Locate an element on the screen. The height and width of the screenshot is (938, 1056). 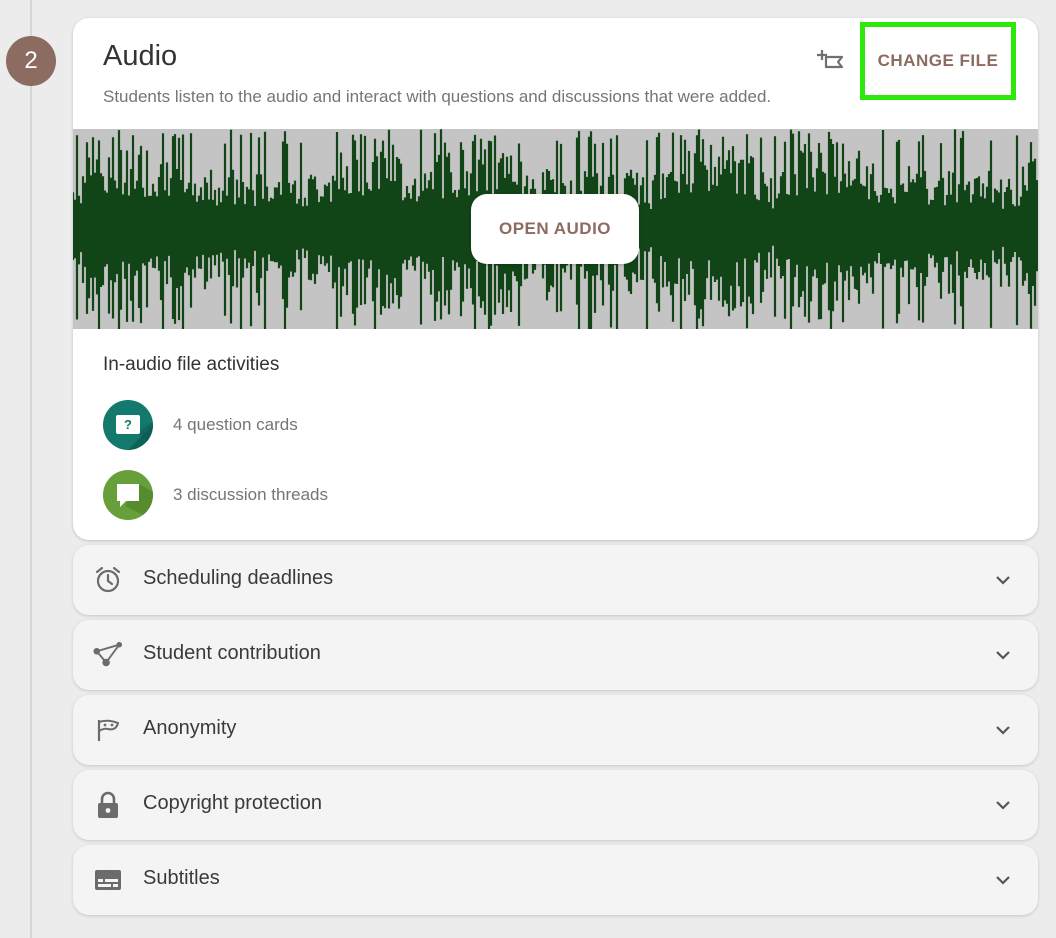
activity-label: 4 question cards is located at coordinates (235, 424).